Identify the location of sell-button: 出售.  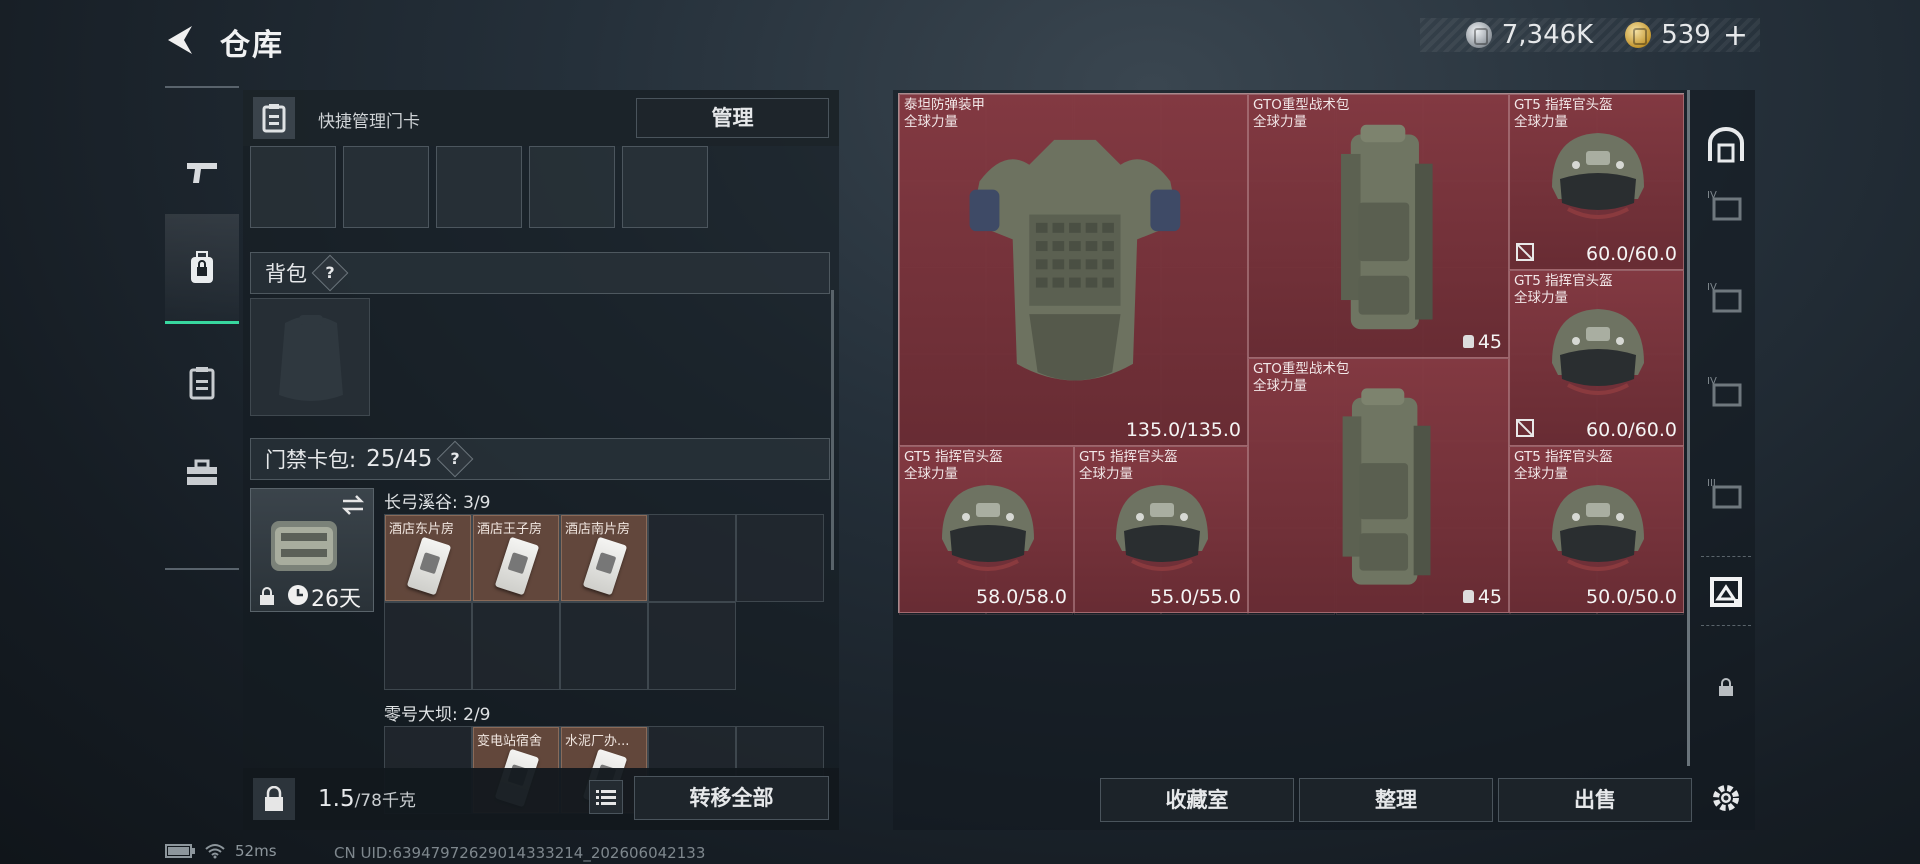
(1595, 800).